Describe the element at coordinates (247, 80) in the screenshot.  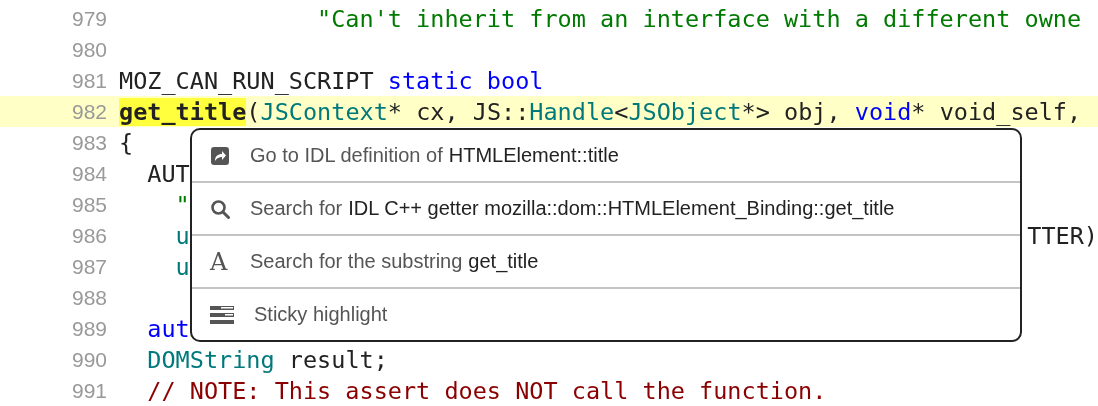
I see `code-text: MOZ_CAN_RUN_SCRIPT` at that location.